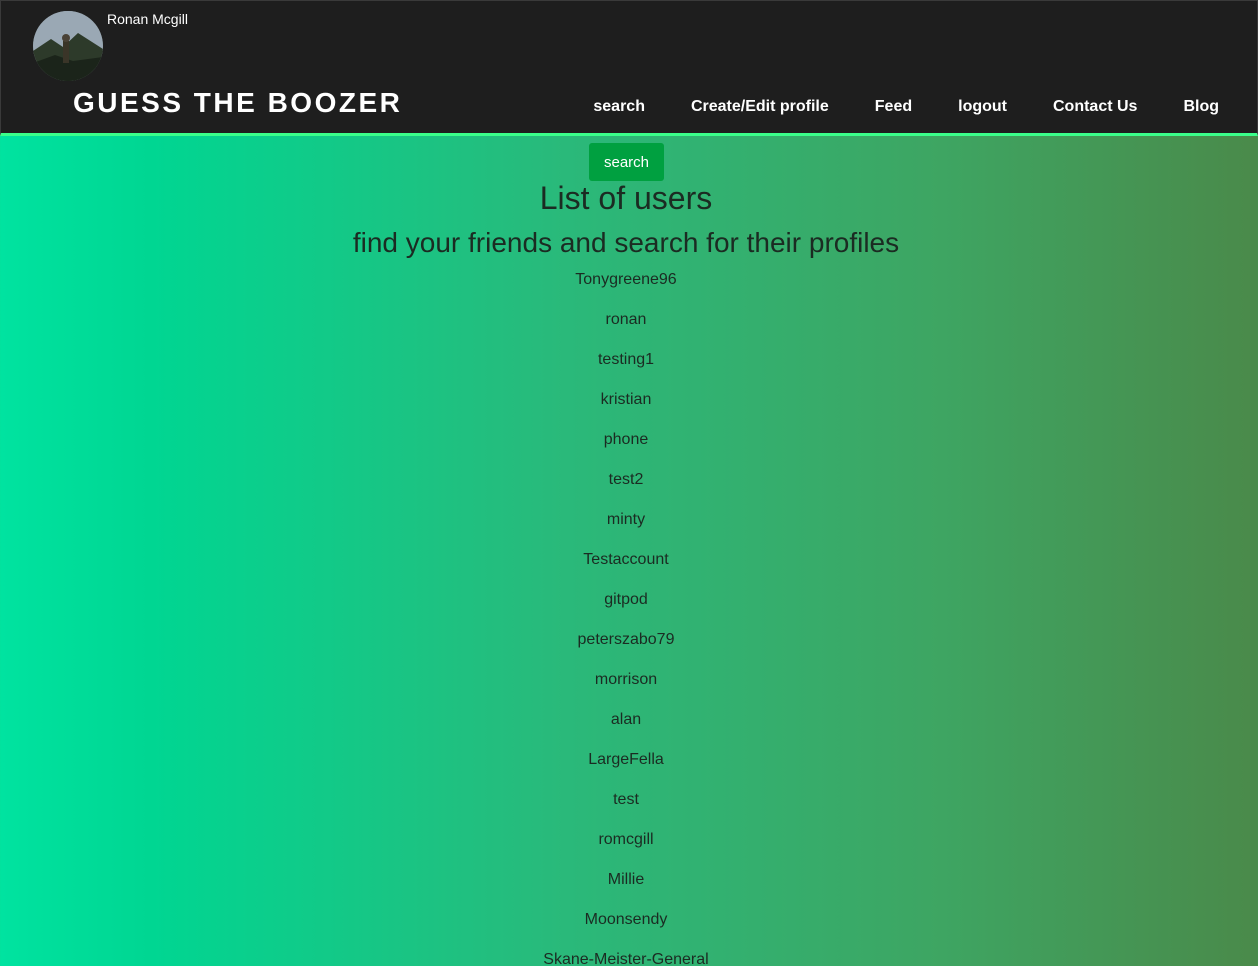 The image size is (1258, 966). I want to click on username-label: Ronan Mcgill, so click(147, 19).